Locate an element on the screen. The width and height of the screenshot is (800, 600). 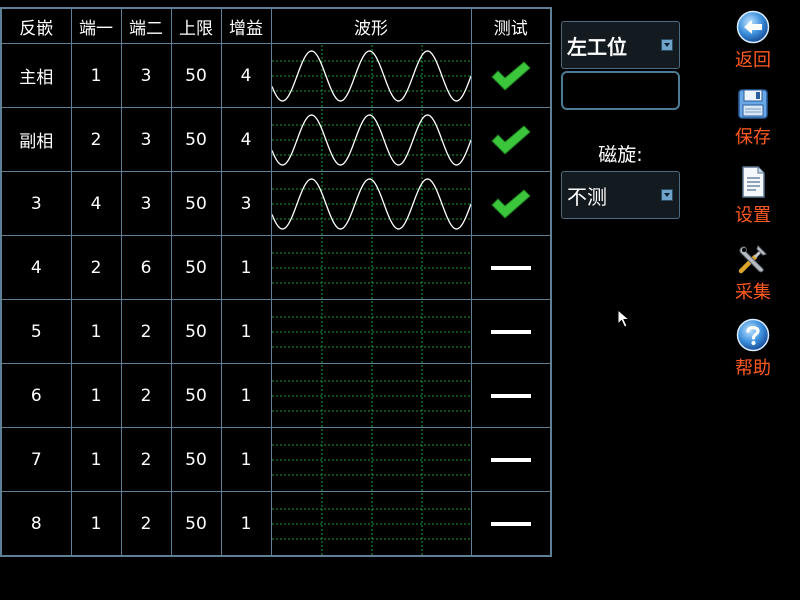
reverse-cell: 5 is located at coordinates (36, 331).